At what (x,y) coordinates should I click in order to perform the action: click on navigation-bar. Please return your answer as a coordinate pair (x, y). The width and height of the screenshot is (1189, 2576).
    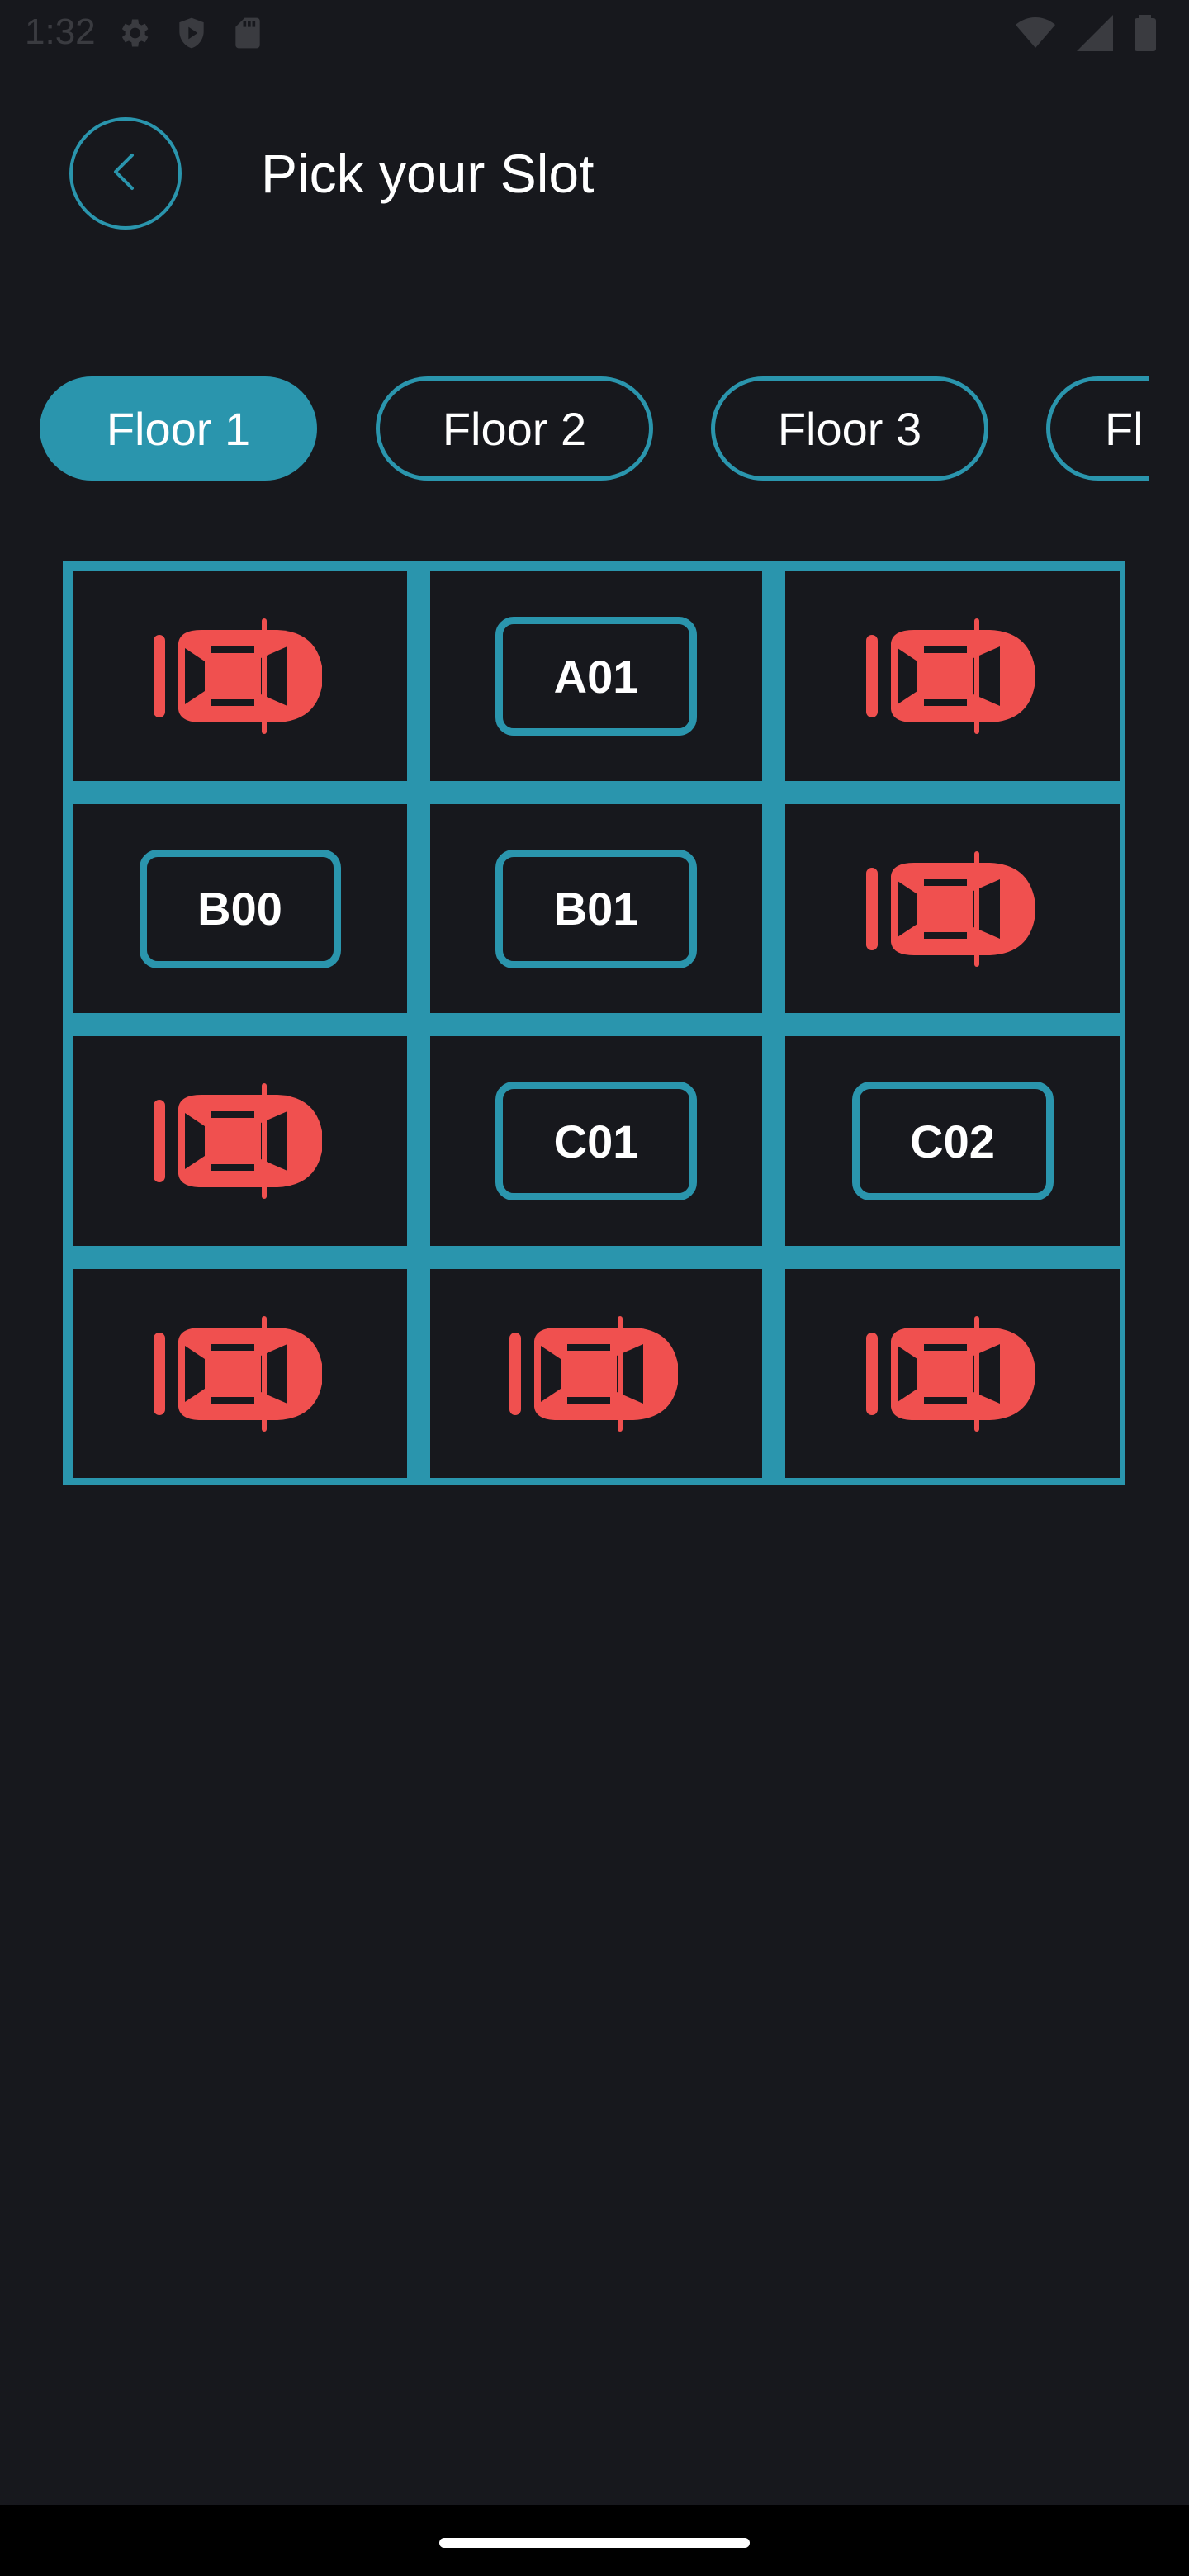
    Looking at the image, I should click on (594, 2540).